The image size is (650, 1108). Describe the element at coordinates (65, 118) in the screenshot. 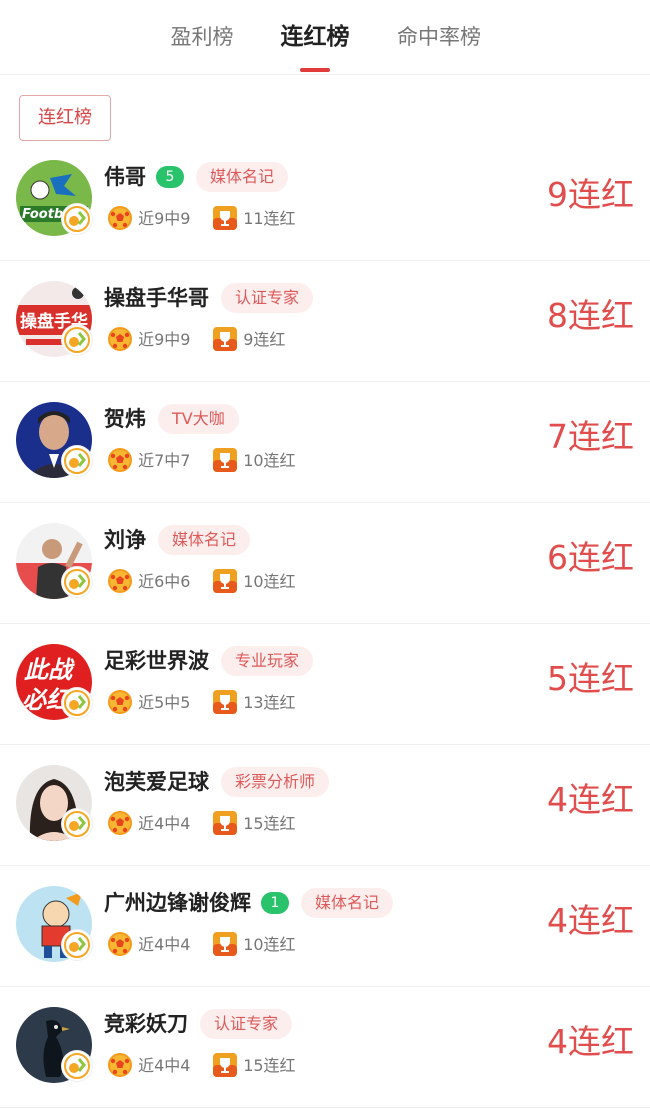

I see `filter-streak-button: 连红榜` at that location.